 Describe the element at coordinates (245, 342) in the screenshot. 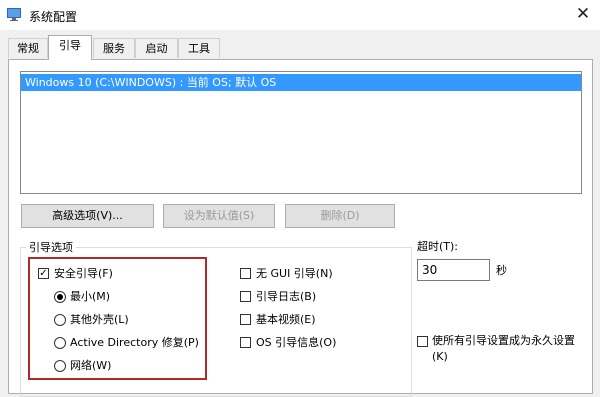

I see `os-boot-info-checkbox` at that location.